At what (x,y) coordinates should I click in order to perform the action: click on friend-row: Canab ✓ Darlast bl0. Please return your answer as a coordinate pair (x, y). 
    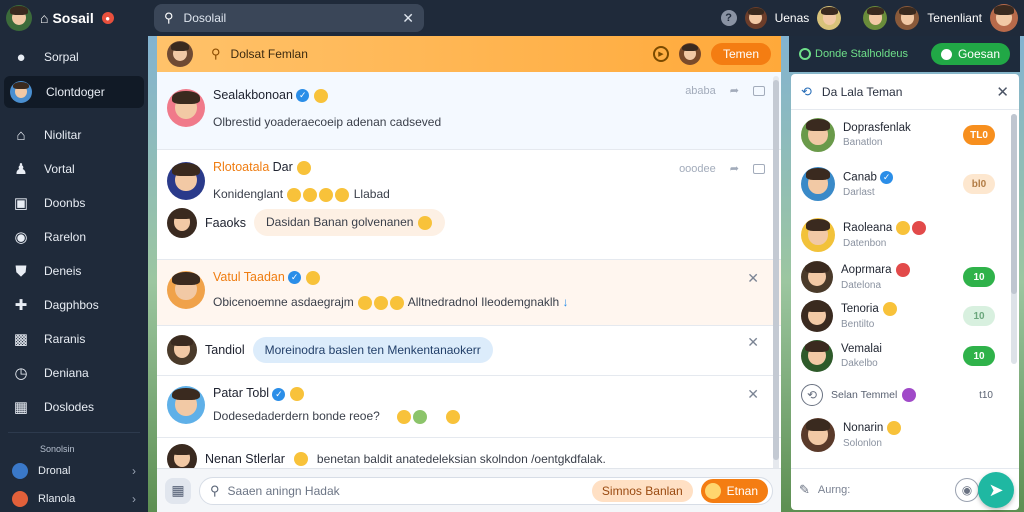
    Looking at the image, I should click on (905, 184).